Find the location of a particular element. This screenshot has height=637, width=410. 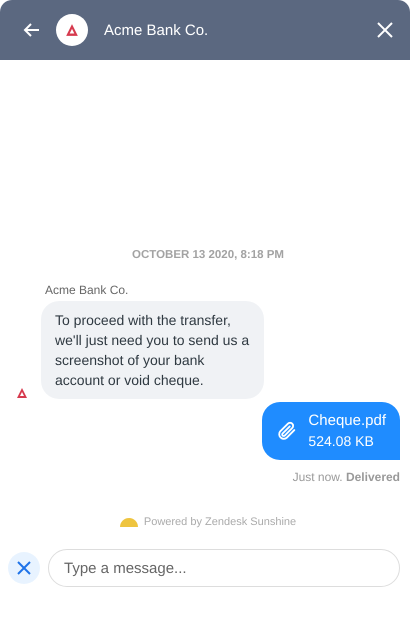

sender-name: Acme Bank Co. is located at coordinates (86, 290).